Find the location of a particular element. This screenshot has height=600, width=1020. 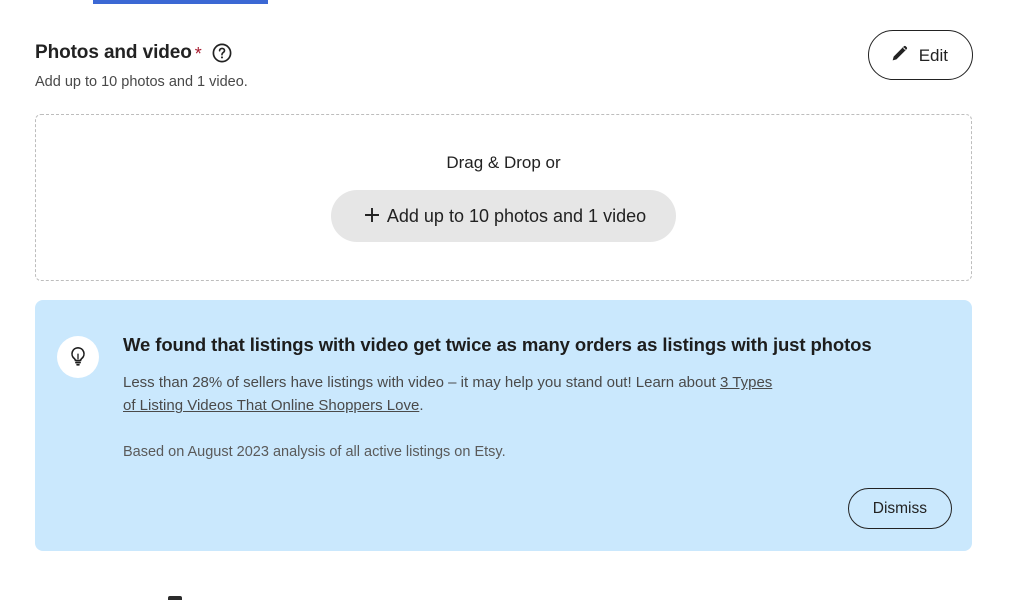

add-photos-button: Add up to 10 photos and 1 video is located at coordinates (503, 216).